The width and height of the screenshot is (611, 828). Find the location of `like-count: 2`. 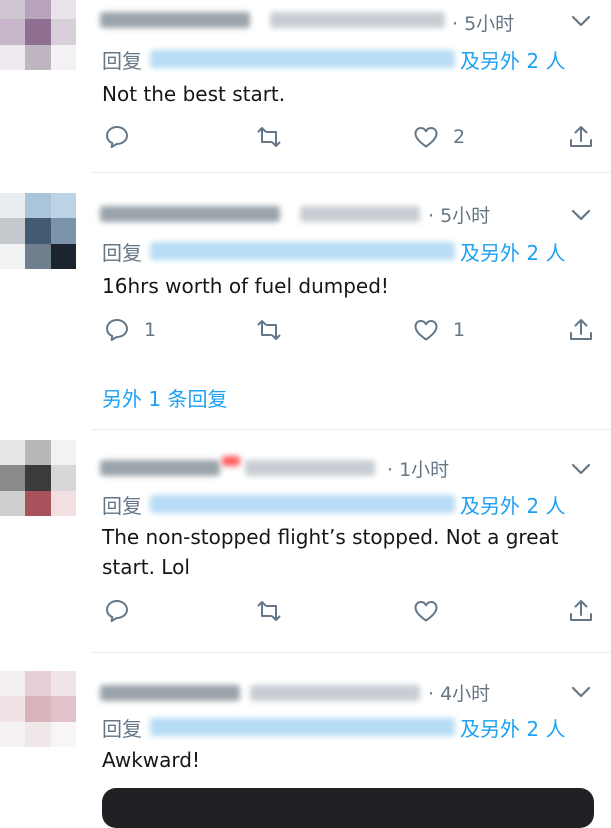

like-count: 2 is located at coordinates (459, 137).